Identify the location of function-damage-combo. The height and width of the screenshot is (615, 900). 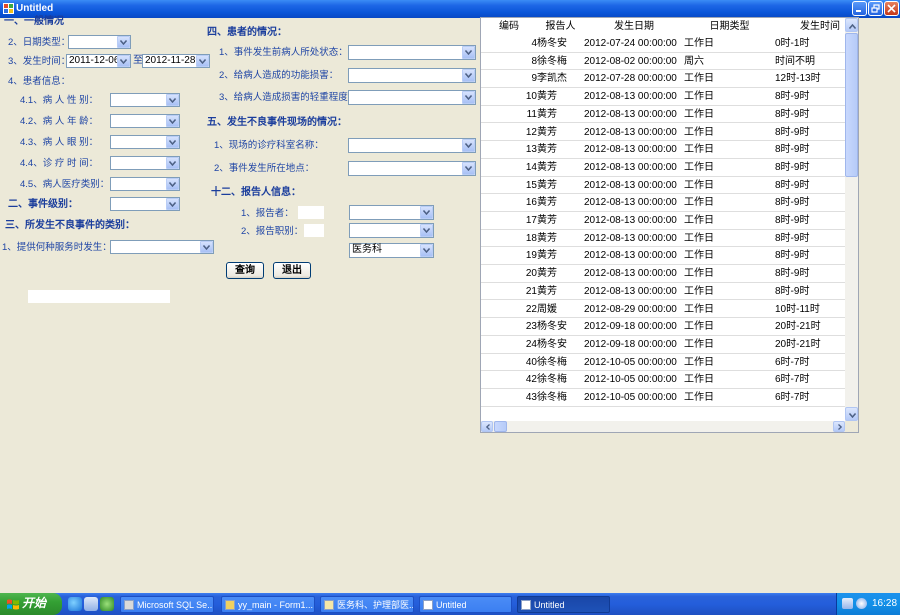
(412, 75).